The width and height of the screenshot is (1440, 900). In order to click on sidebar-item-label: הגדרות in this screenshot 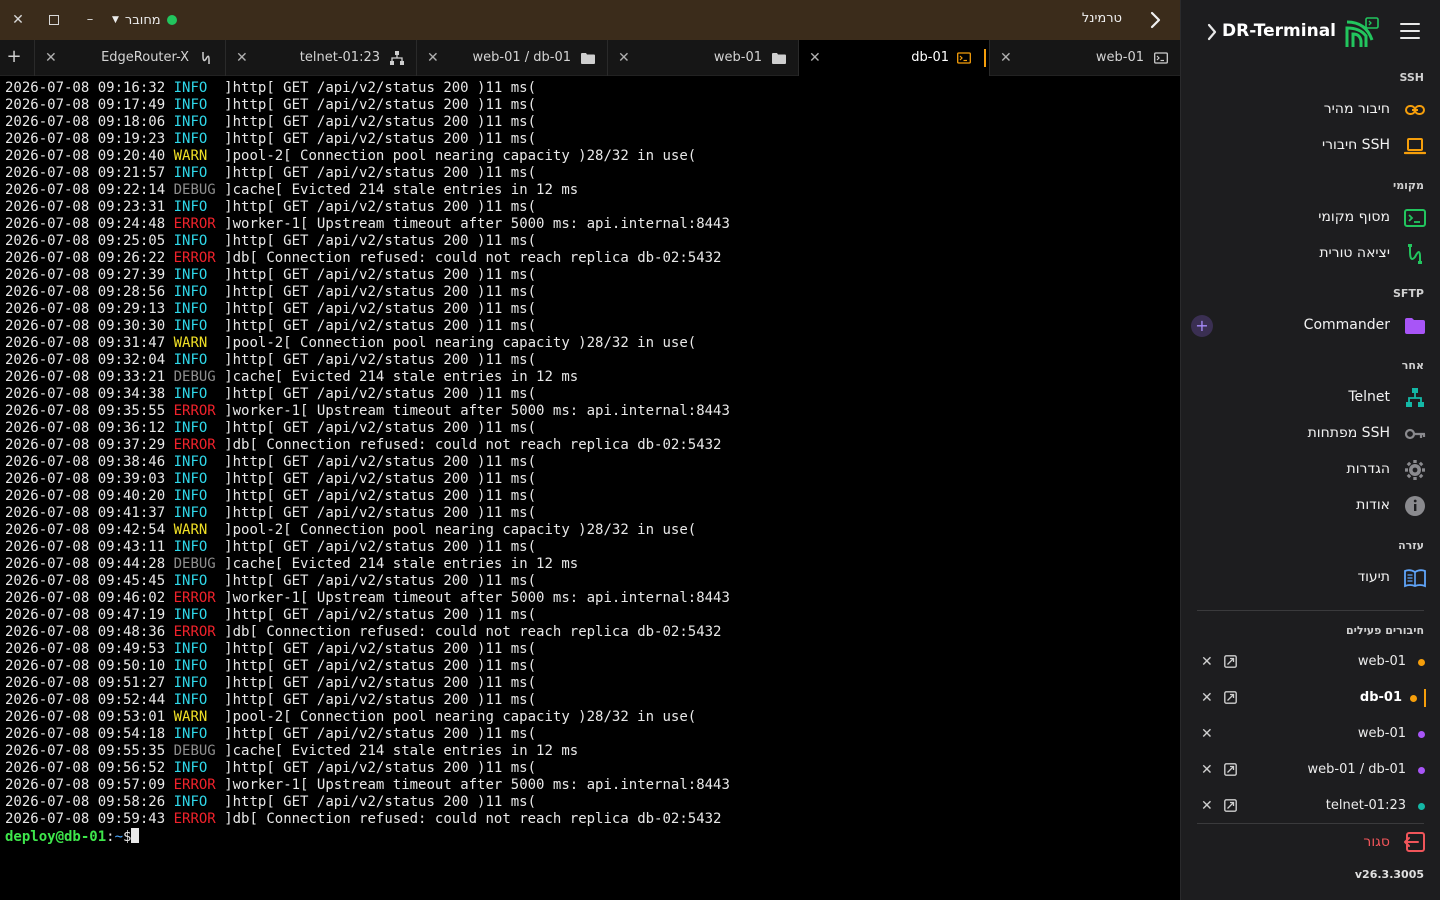, I will do `click(1368, 469)`.